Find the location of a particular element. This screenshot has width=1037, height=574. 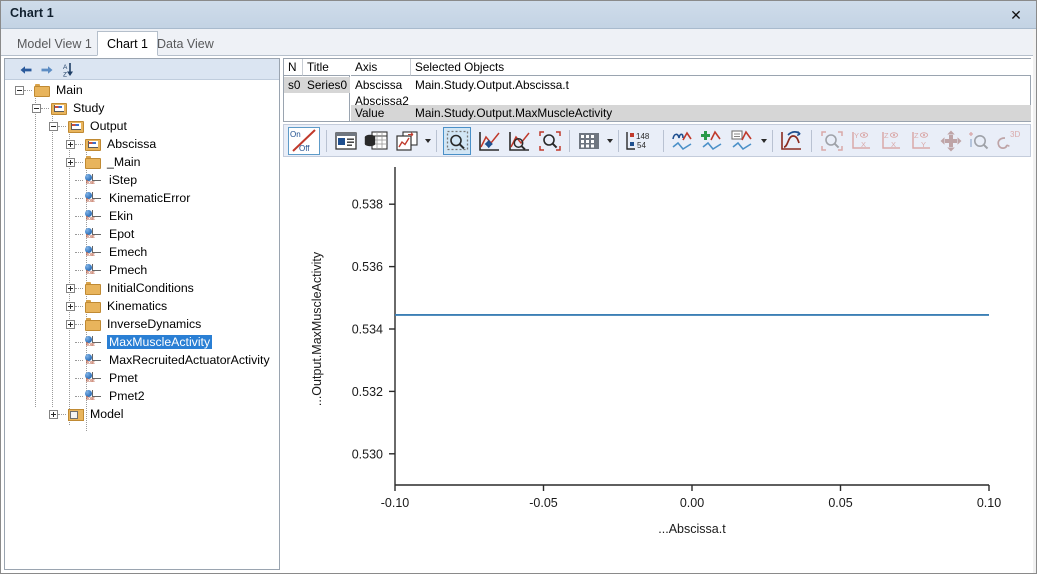

column-header-selected-objects: Selected Objects is located at coordinates (721, 67).